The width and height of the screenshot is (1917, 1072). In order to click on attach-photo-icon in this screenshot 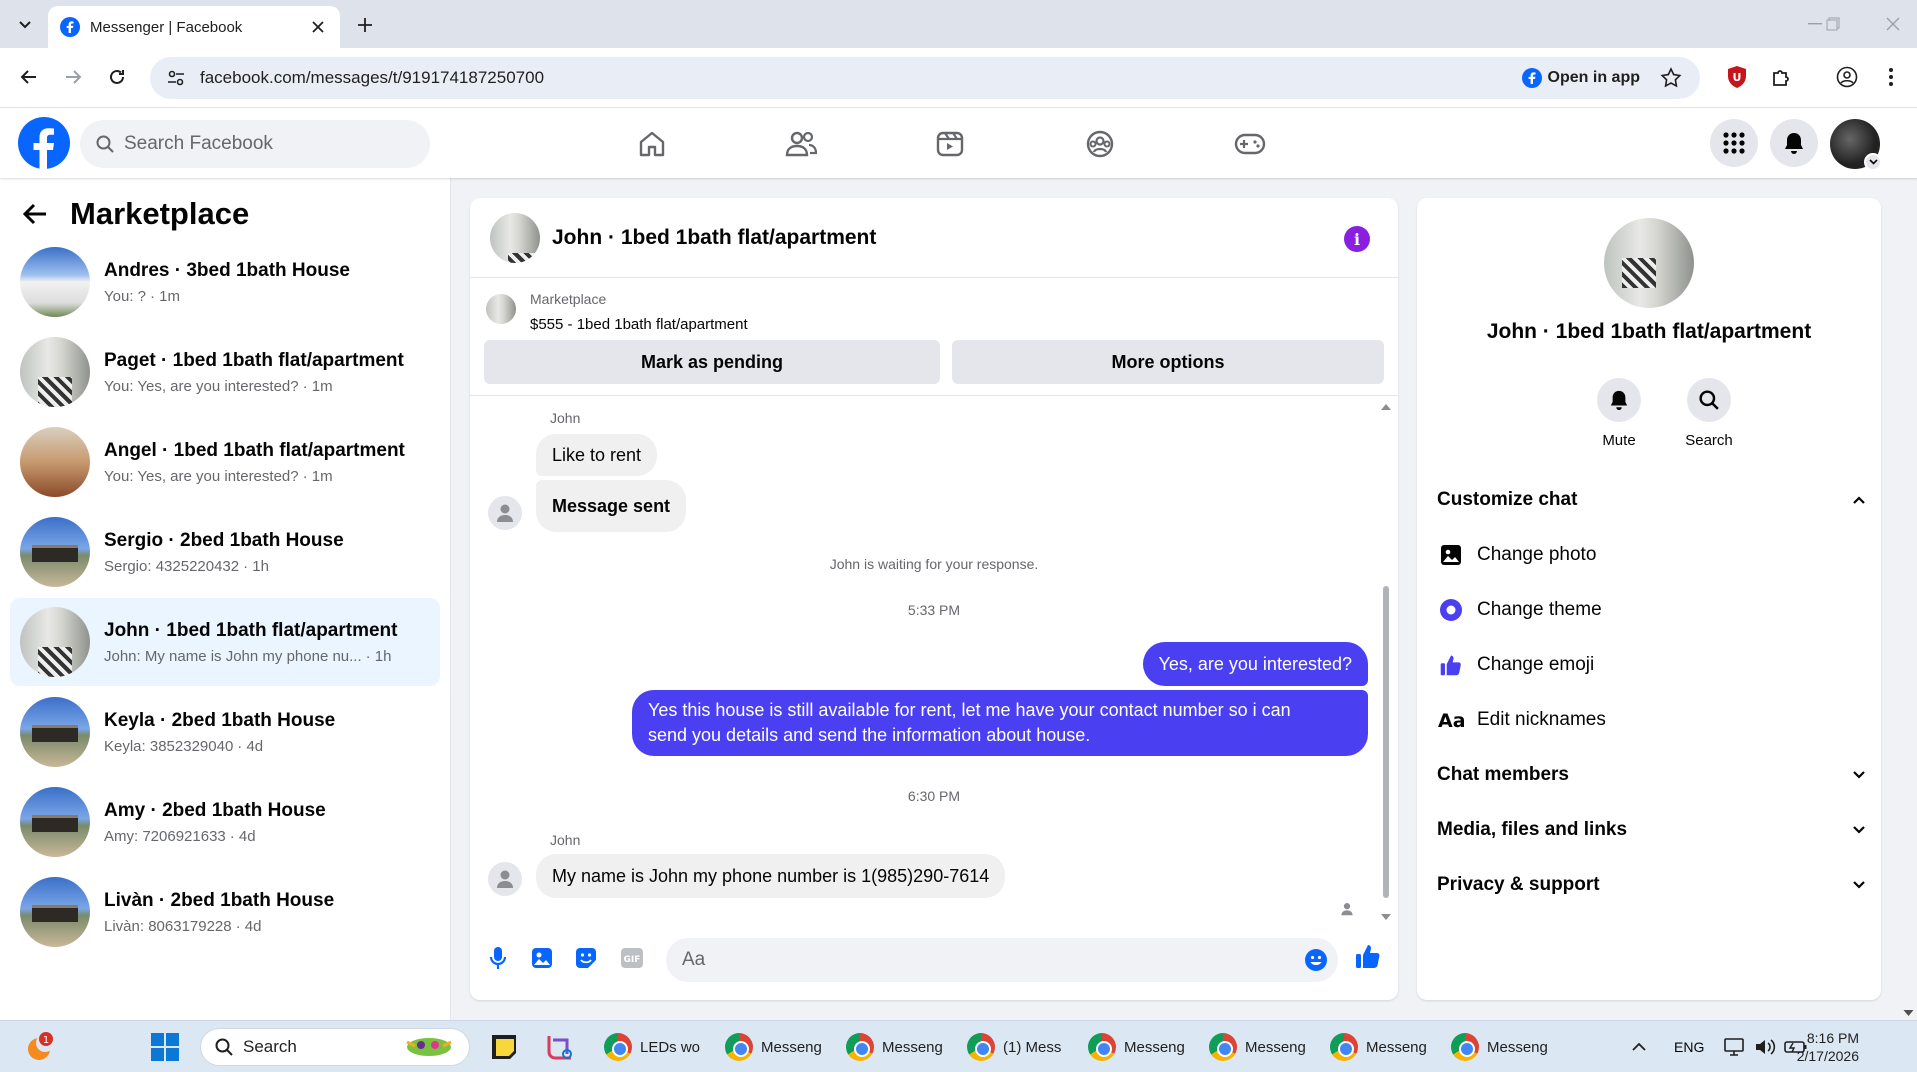, I will do `click(542, 958)`.